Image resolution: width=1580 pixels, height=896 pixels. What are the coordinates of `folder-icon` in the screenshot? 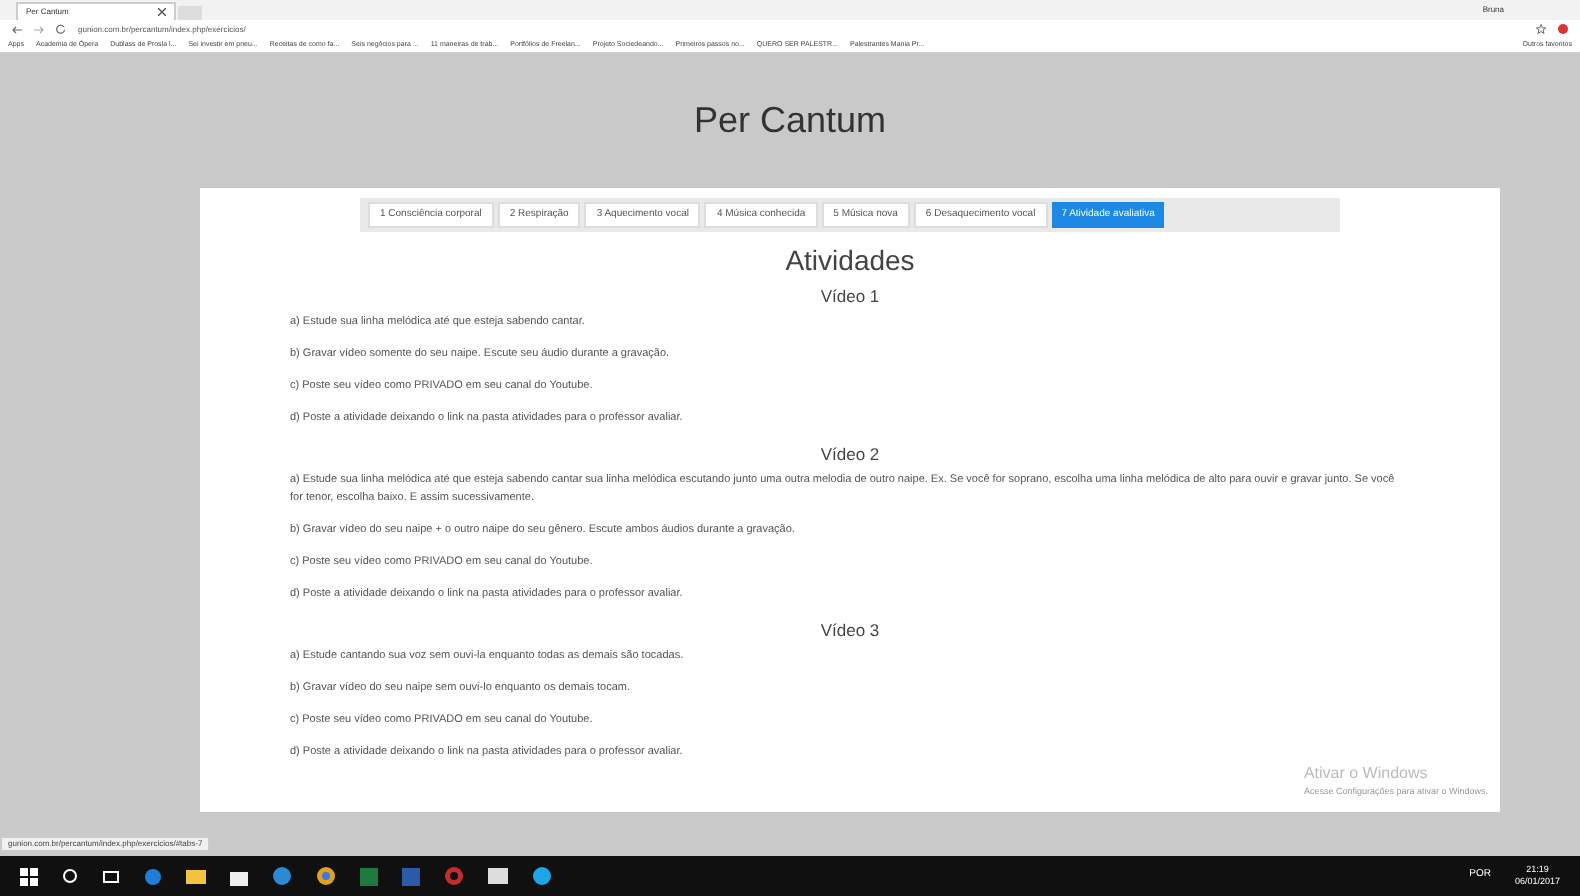 It's located at (196, 876).